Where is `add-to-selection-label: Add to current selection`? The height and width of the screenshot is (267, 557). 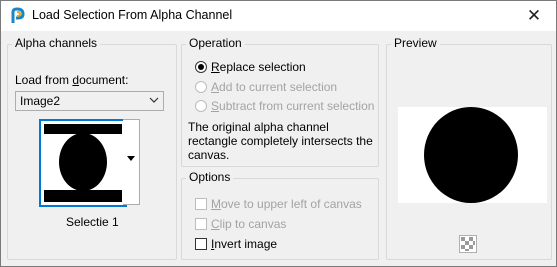 add-to-selection-label: Add to current selection is located at coordinates (274, 87).